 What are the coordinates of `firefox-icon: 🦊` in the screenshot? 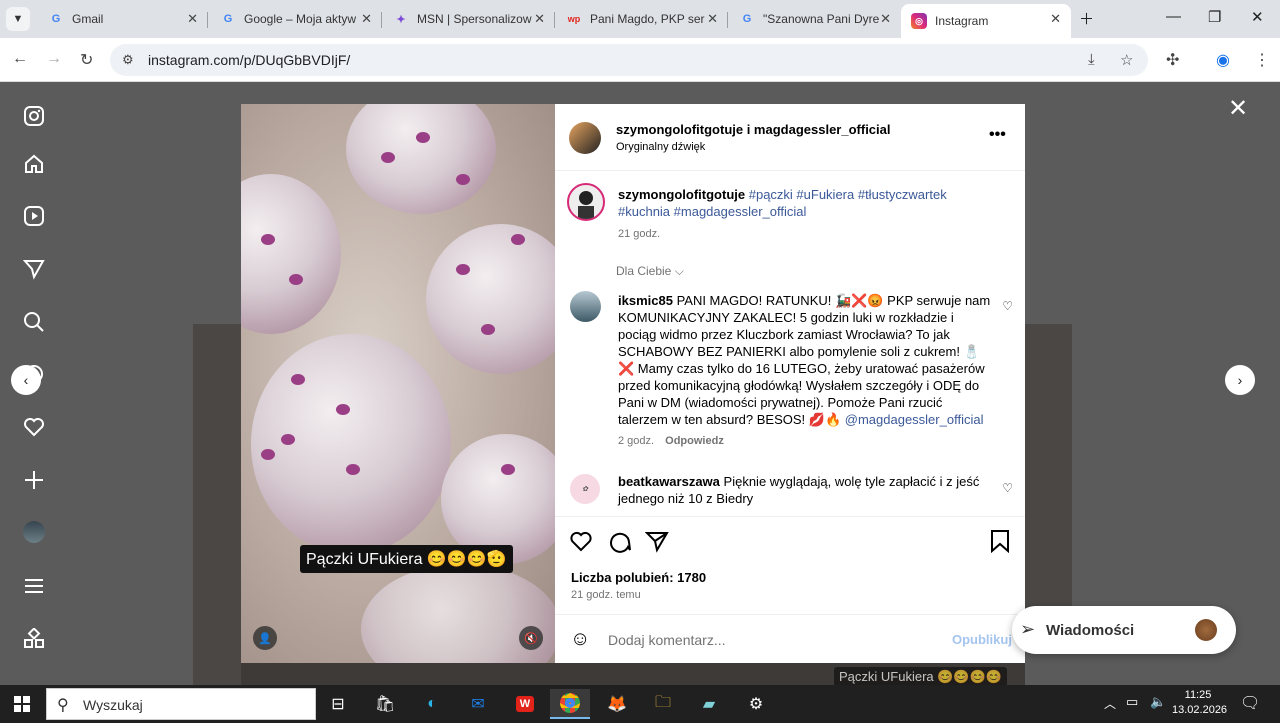 It's located at (617, 704).